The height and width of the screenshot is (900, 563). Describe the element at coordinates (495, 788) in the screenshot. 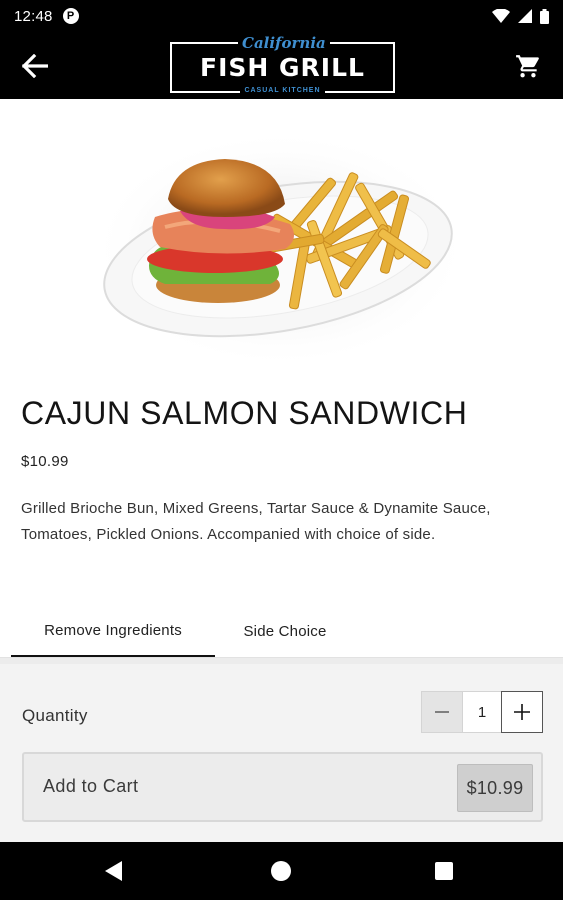

I see `add-to-cart-price: $10.99` at that location.